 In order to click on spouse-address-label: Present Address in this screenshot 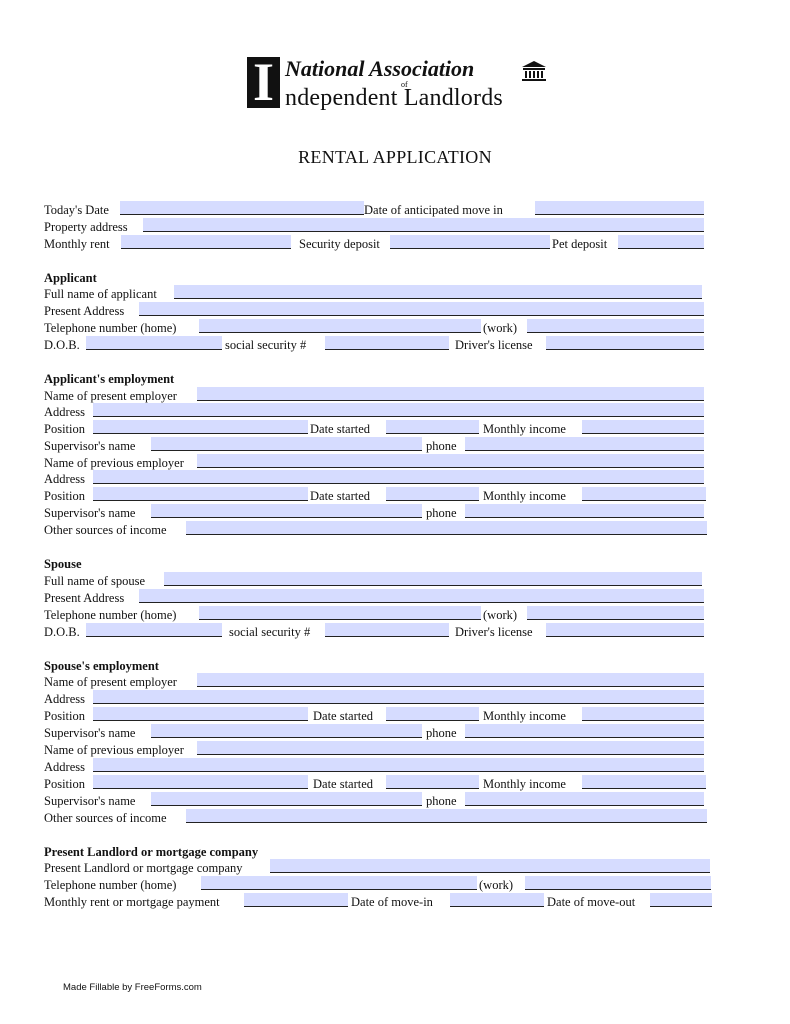, I will do `click(84, 598)`.